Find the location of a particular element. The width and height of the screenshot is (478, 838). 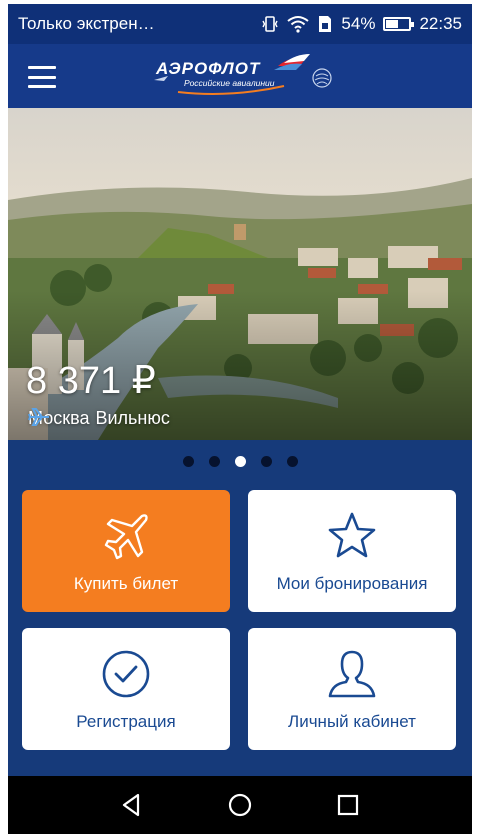

checkmark-icon is located at coordinates (126, 674).